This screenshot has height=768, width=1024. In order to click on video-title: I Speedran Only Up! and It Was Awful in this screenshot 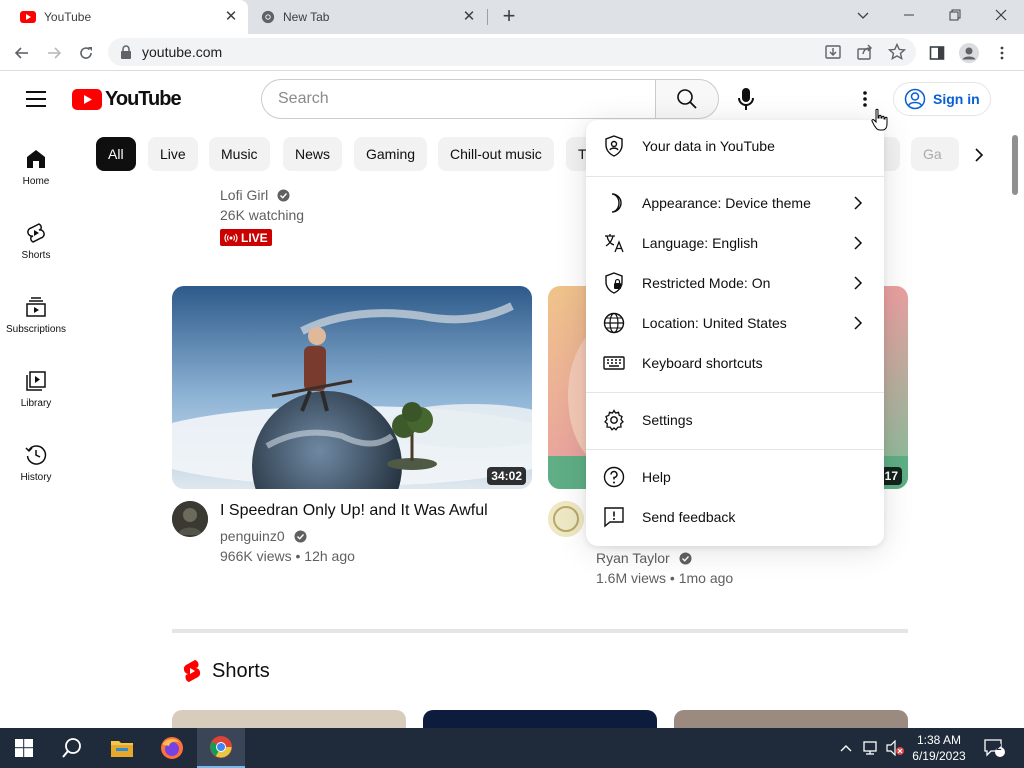, I will do `click(354, 511)`.